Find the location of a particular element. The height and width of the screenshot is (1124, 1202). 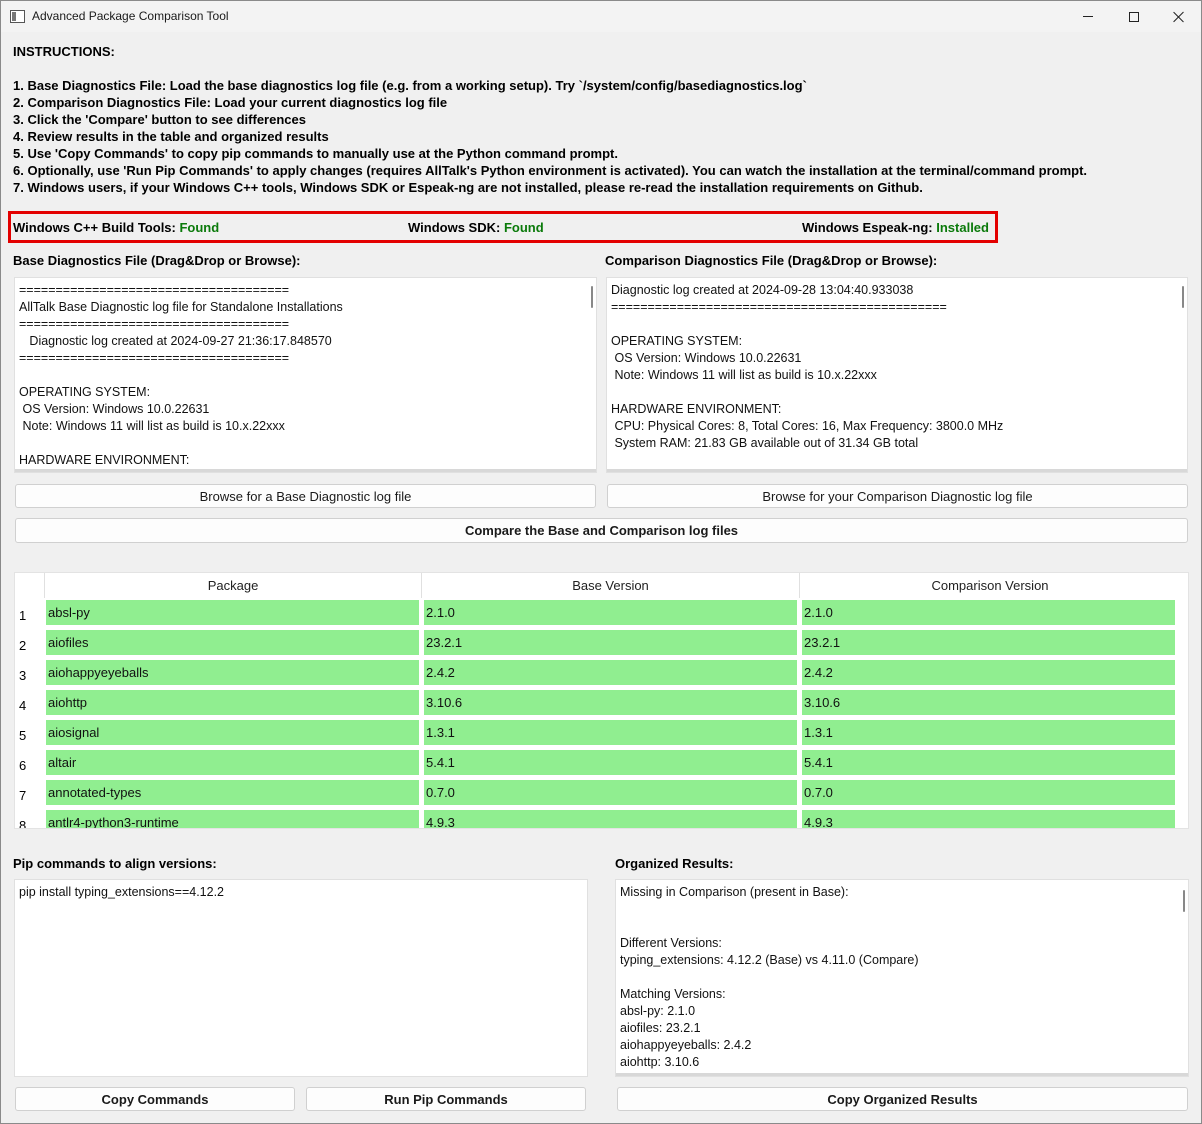

table-row: 4 aiohttp 3.10.6 3.10.6 is located at coordinates (601, 703).